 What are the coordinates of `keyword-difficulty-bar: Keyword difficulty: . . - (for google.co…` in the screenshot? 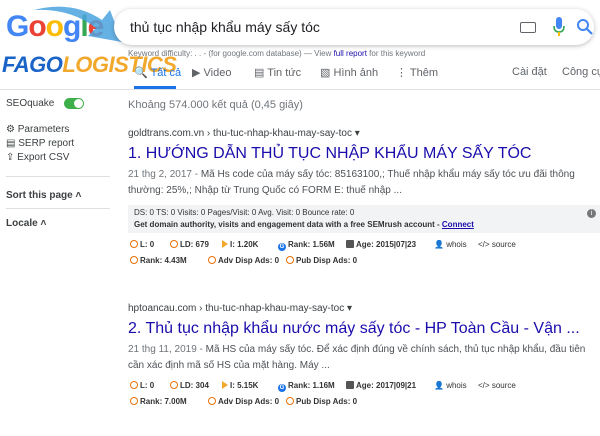 It's located at (277, 53).